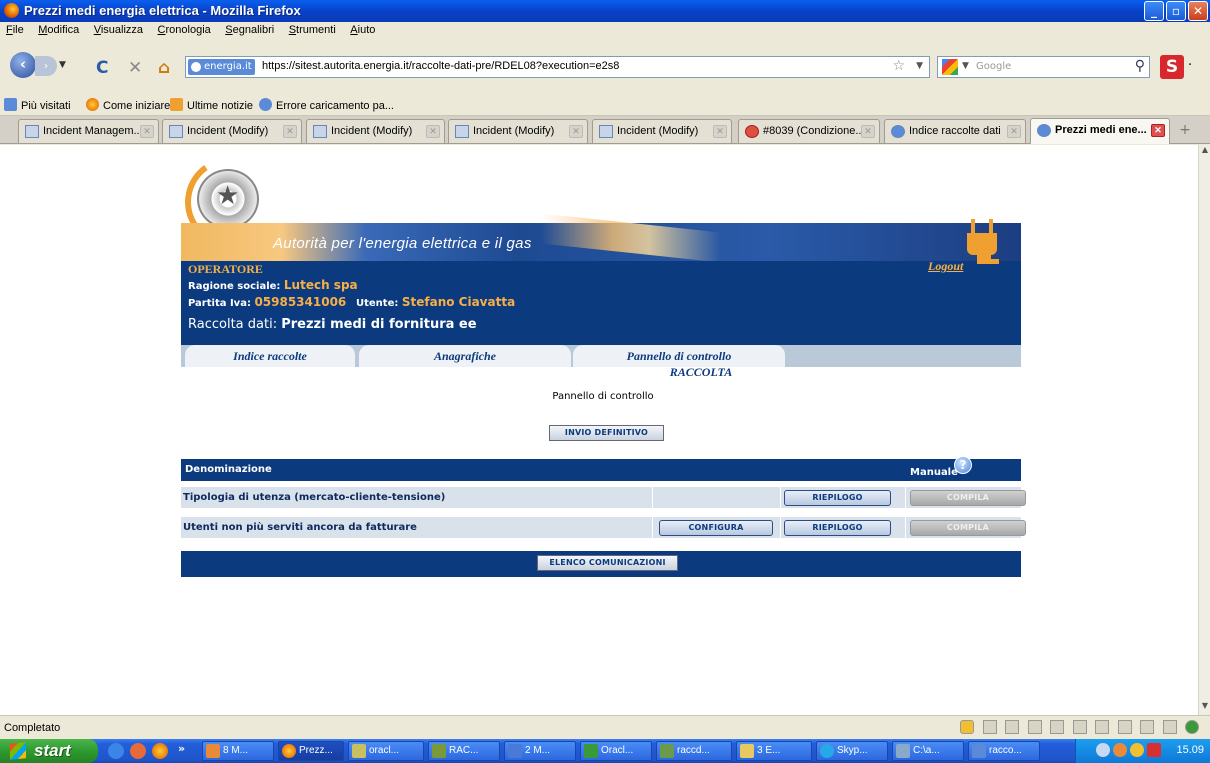  What do you see at coordinates (1198, 11) in the screenshot?
I see `close-button: ✕` at bounding box center [1198, 11].